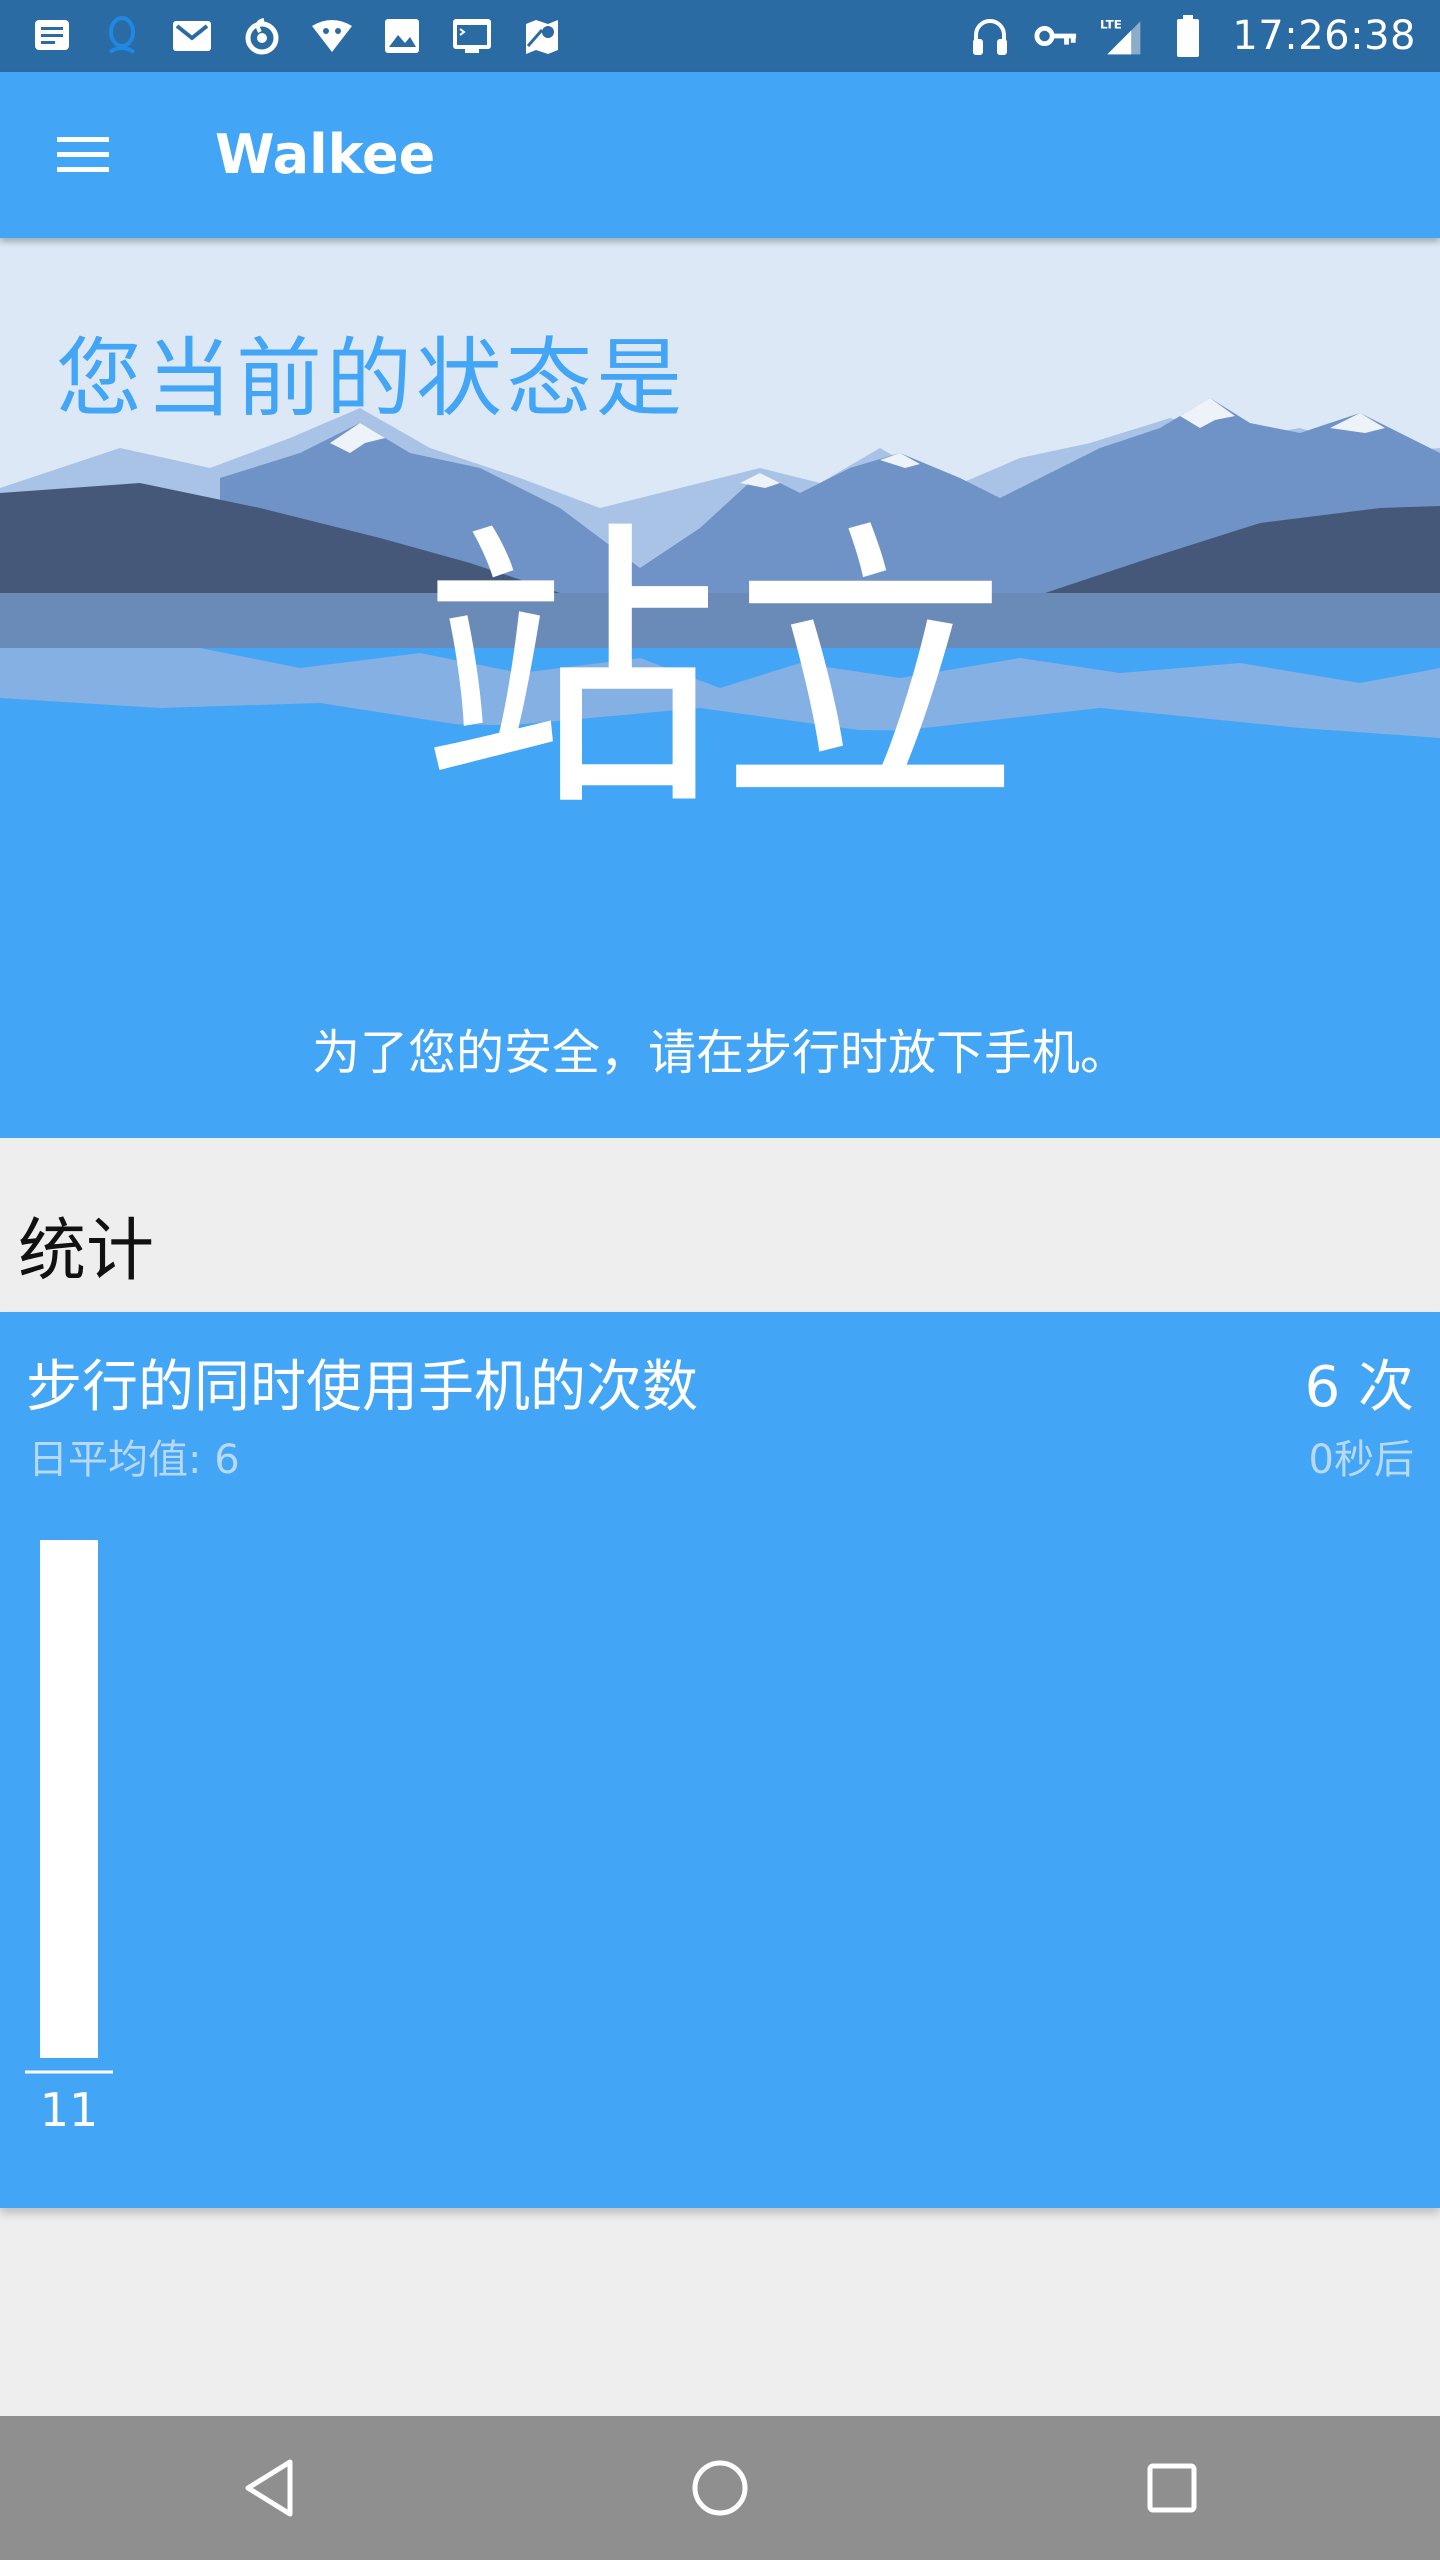  I want to click on back-icon, so click(269, 2488).